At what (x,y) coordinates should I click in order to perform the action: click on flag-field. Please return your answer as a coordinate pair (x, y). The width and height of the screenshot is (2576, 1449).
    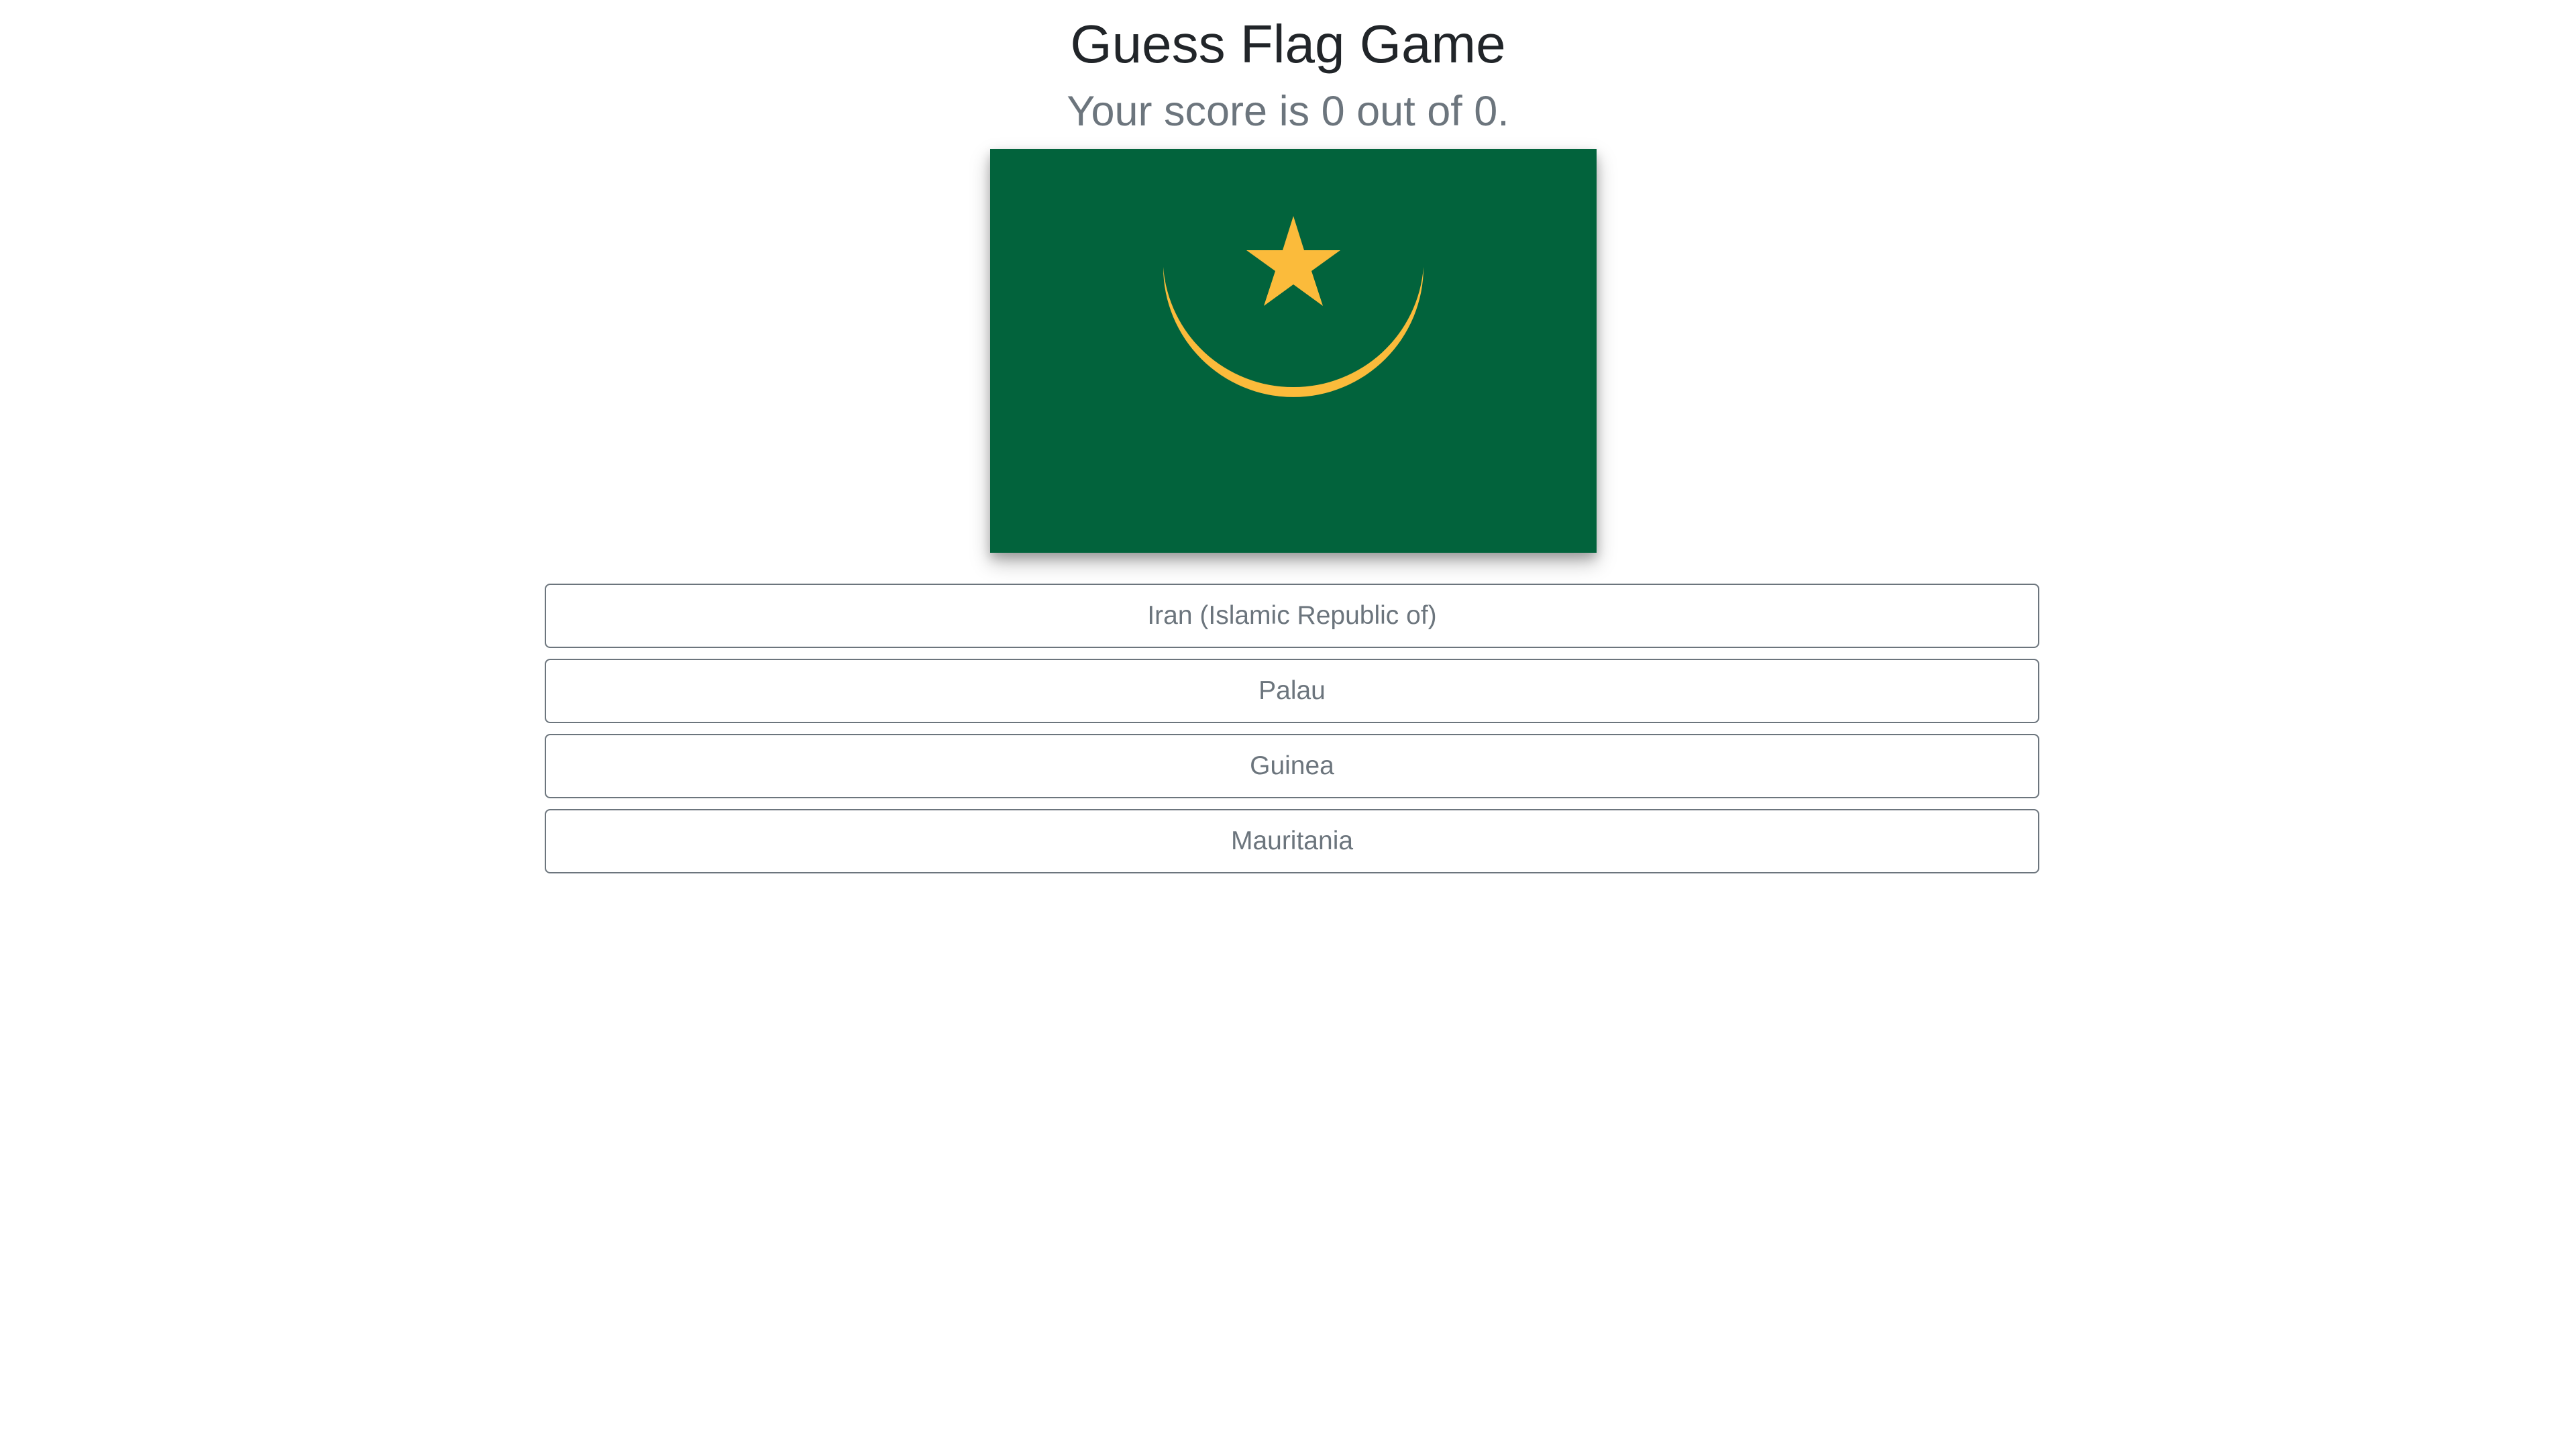
    Looking at the image, I should click on (1293, 351).